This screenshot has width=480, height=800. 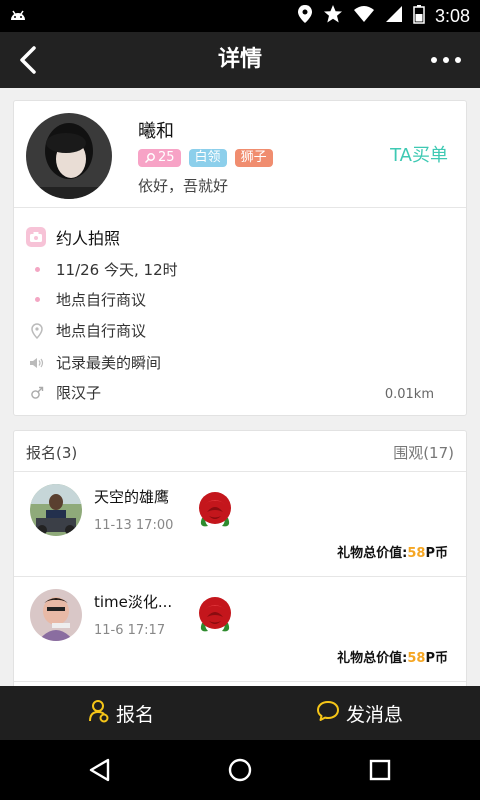 I want to click on android-icon, so click(x=18, y=18).